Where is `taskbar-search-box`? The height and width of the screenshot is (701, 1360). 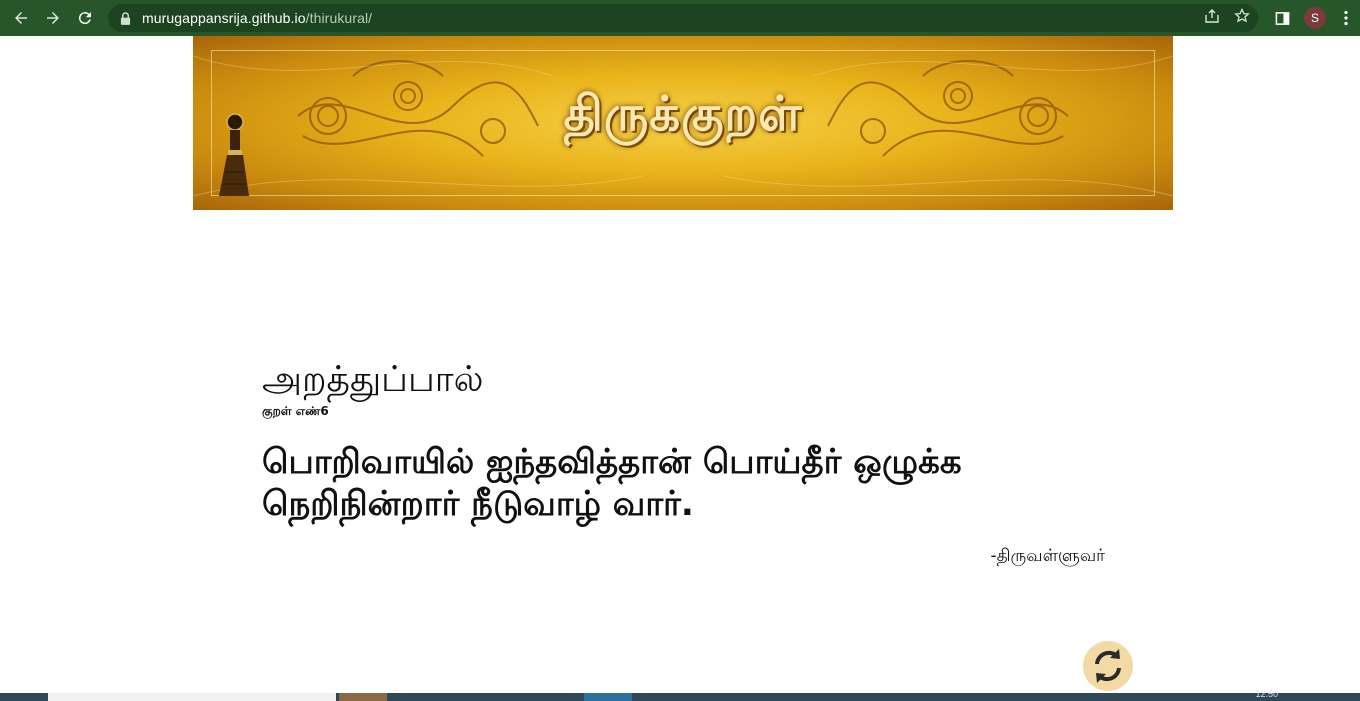
taskbar-search-box is located at coordinates (192, 697).